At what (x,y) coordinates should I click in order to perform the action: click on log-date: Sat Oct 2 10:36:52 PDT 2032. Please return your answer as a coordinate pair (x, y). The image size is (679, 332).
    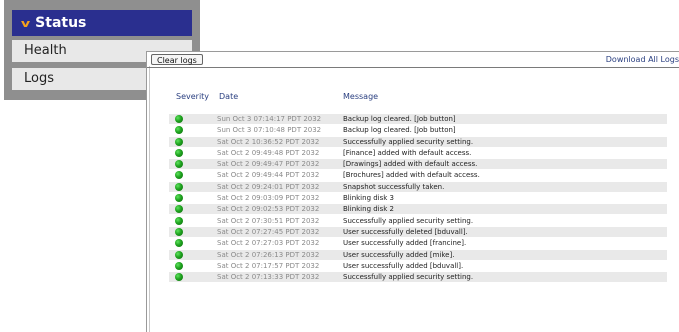
    Looking at the image, I should click on (268, 141).